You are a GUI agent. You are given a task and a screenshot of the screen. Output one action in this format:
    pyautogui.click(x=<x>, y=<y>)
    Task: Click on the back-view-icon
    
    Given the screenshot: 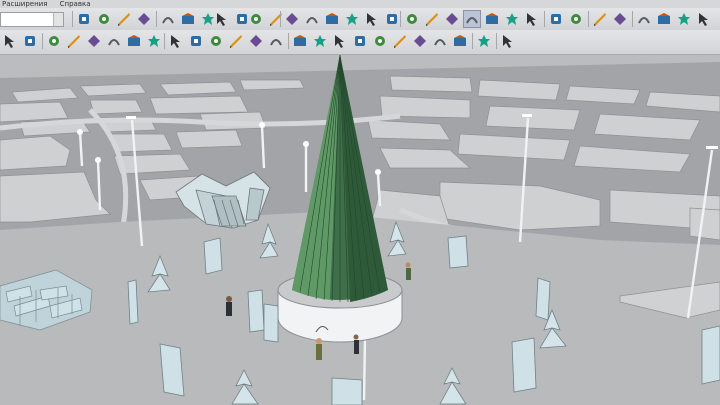 What is the action you would take?
    pyautogui.click(x=256, y=41)
    